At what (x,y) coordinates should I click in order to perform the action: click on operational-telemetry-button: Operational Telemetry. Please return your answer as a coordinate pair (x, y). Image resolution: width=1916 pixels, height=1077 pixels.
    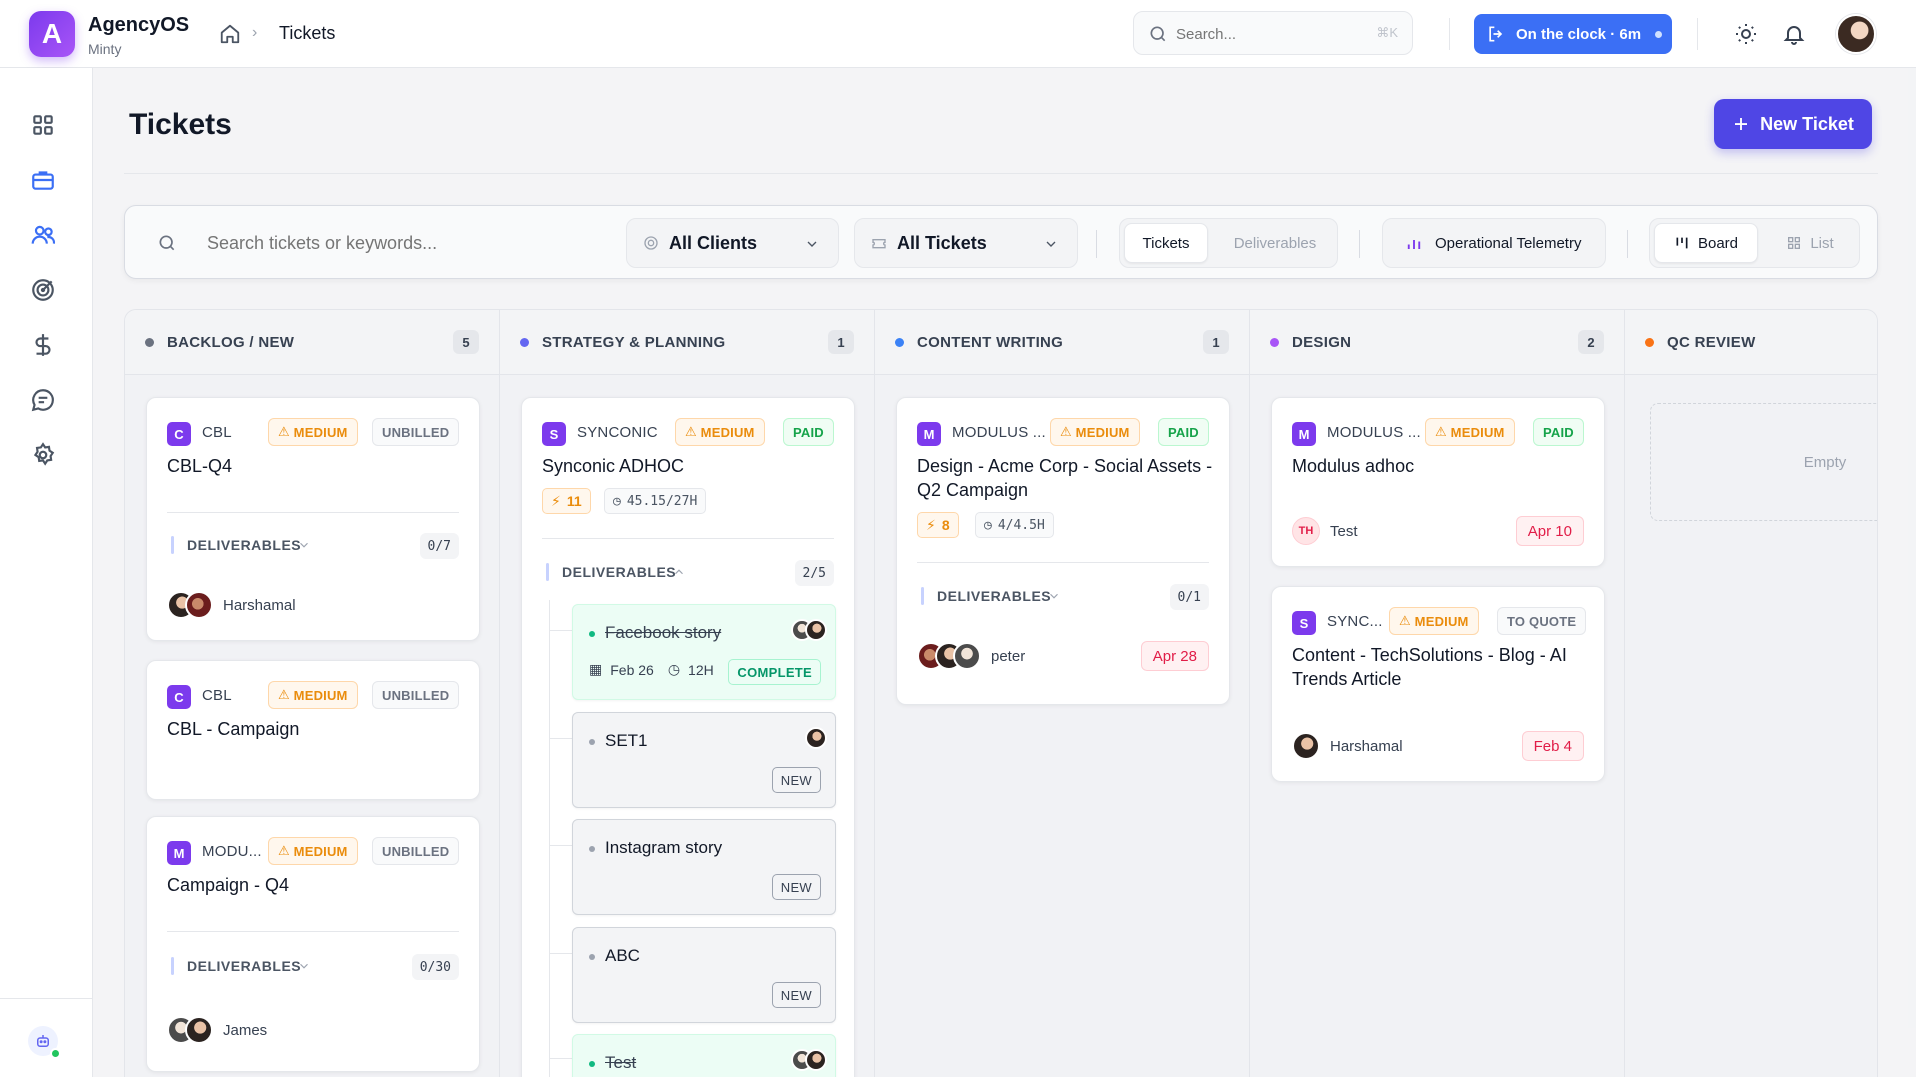
    Looking at the image, I should click on (1494, 243).